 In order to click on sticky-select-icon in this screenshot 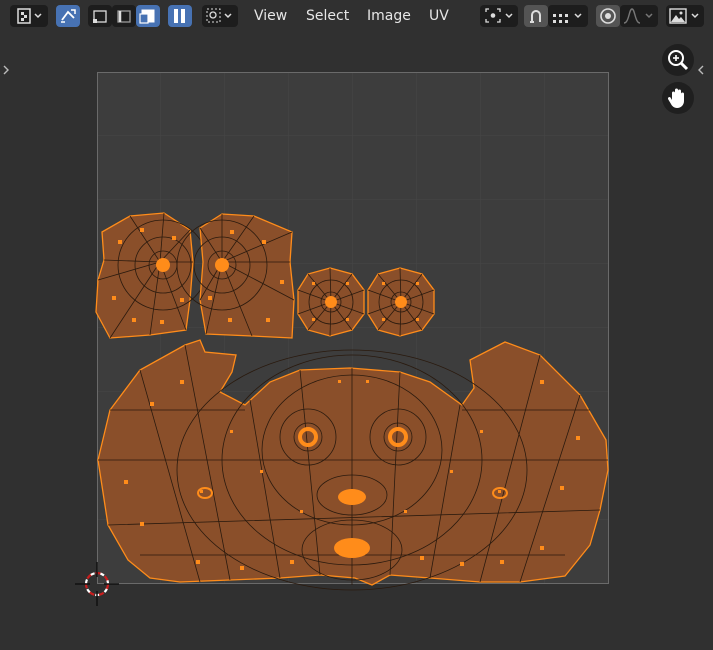, I will do `click(219, 15)`.